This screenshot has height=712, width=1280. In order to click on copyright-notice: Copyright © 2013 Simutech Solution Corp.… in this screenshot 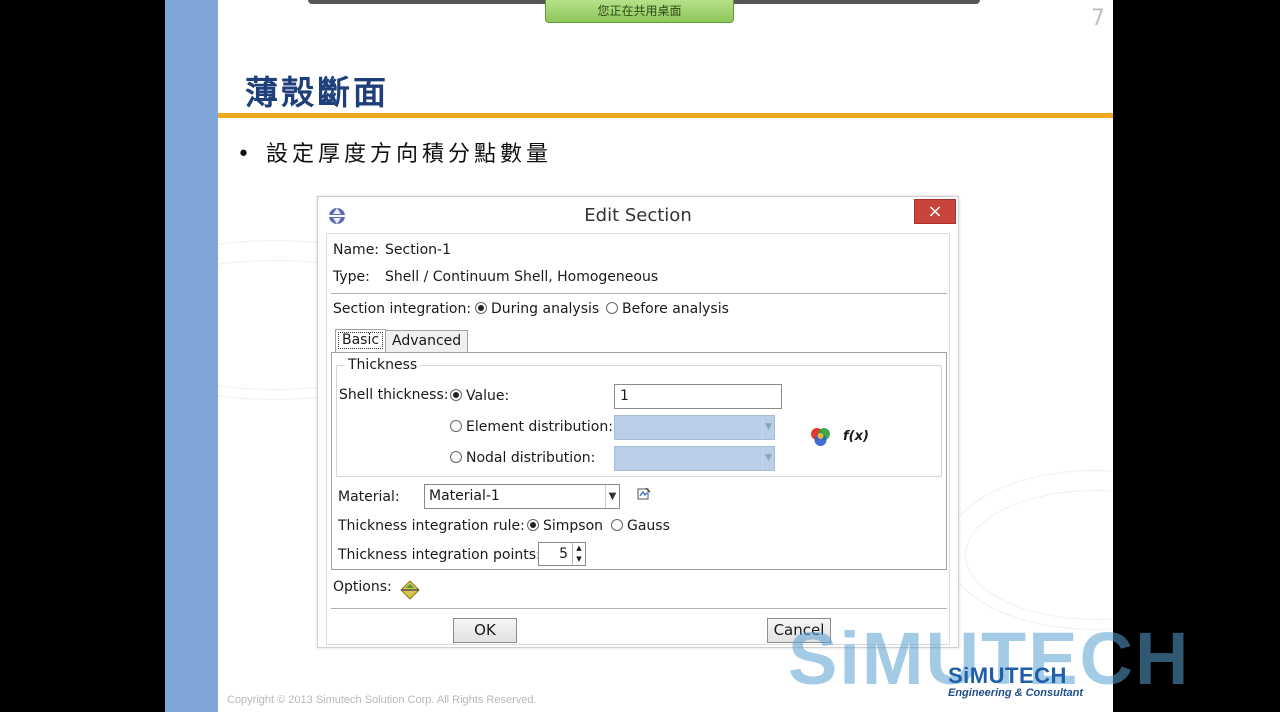, I will do `click(382, 700)`.